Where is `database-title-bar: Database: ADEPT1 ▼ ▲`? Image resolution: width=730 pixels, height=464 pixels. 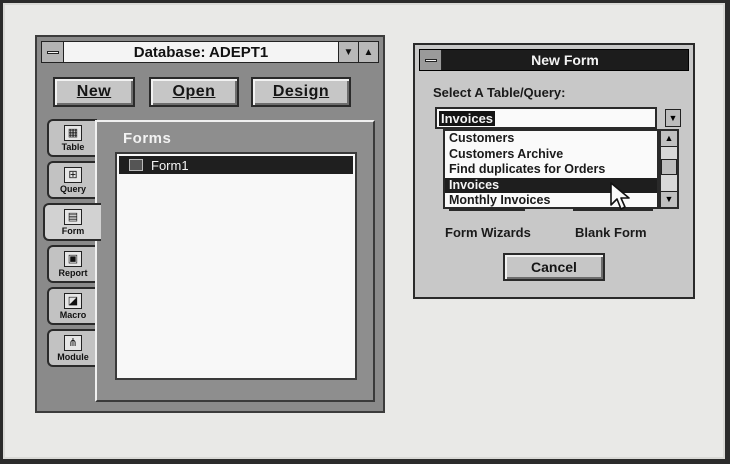 database-title-bar: Database: ADEPT1 ▼ ▲ is located at coordinates (210, 52).